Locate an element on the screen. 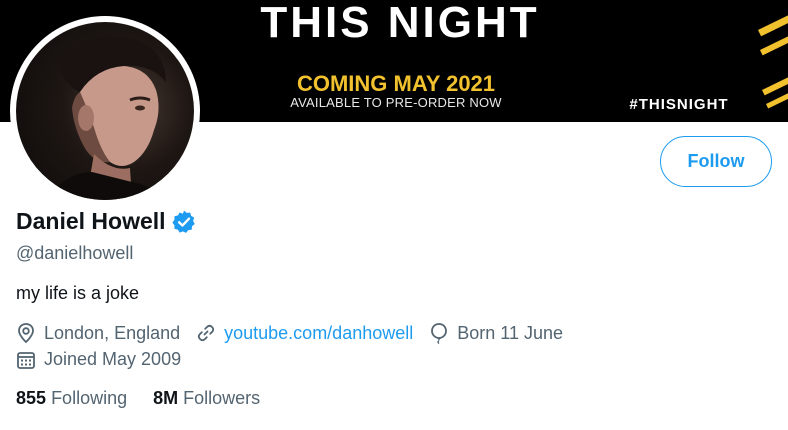  banner-hashtag: #THISNIGHT is located at coordinates (679, 104).